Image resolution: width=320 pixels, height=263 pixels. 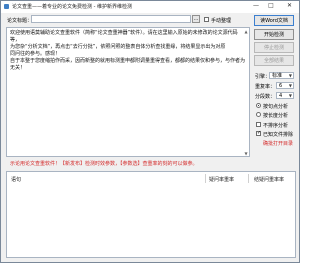 I want to click on split-select: 4 ▼, so click(x=285, y=95).